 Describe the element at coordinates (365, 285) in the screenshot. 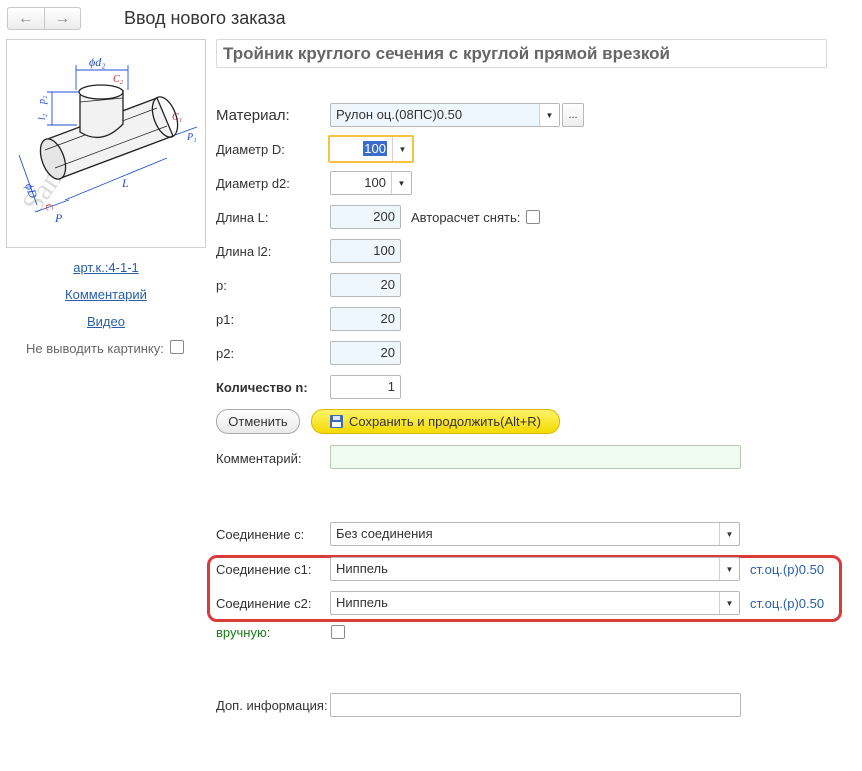

I see `p-input: 20` at that location.